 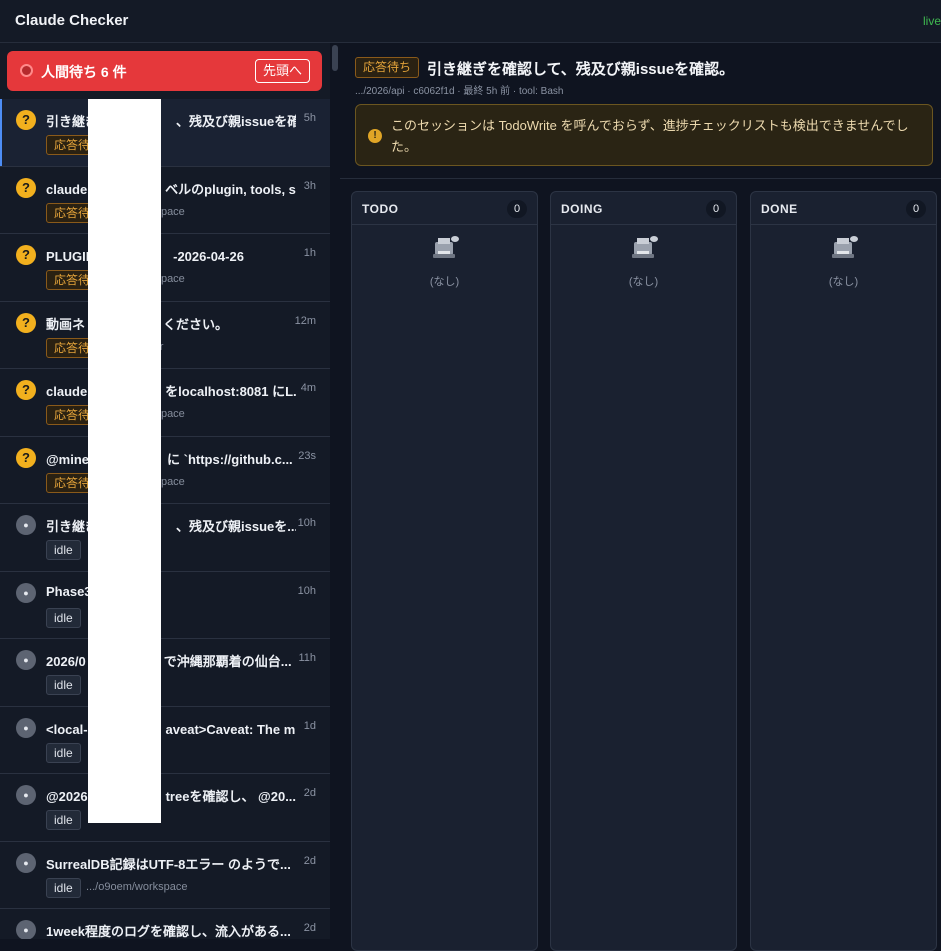 I want to click on session-time: 3h, so click(x=309, y=185).